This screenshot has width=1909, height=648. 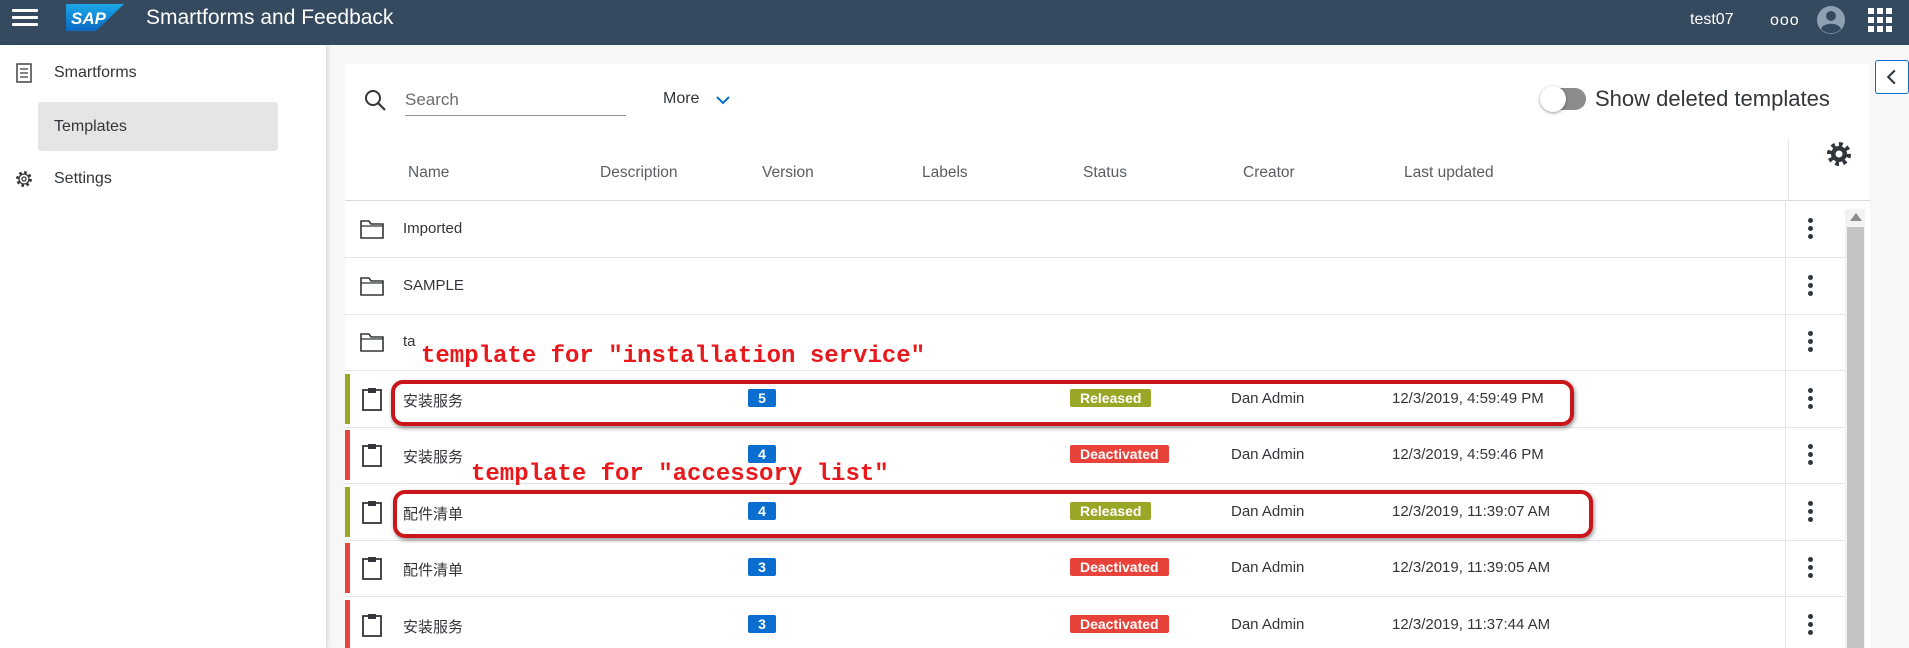 I want to click on annotation-accessory-label: template for "accessory list", so click(x=680, y=474).